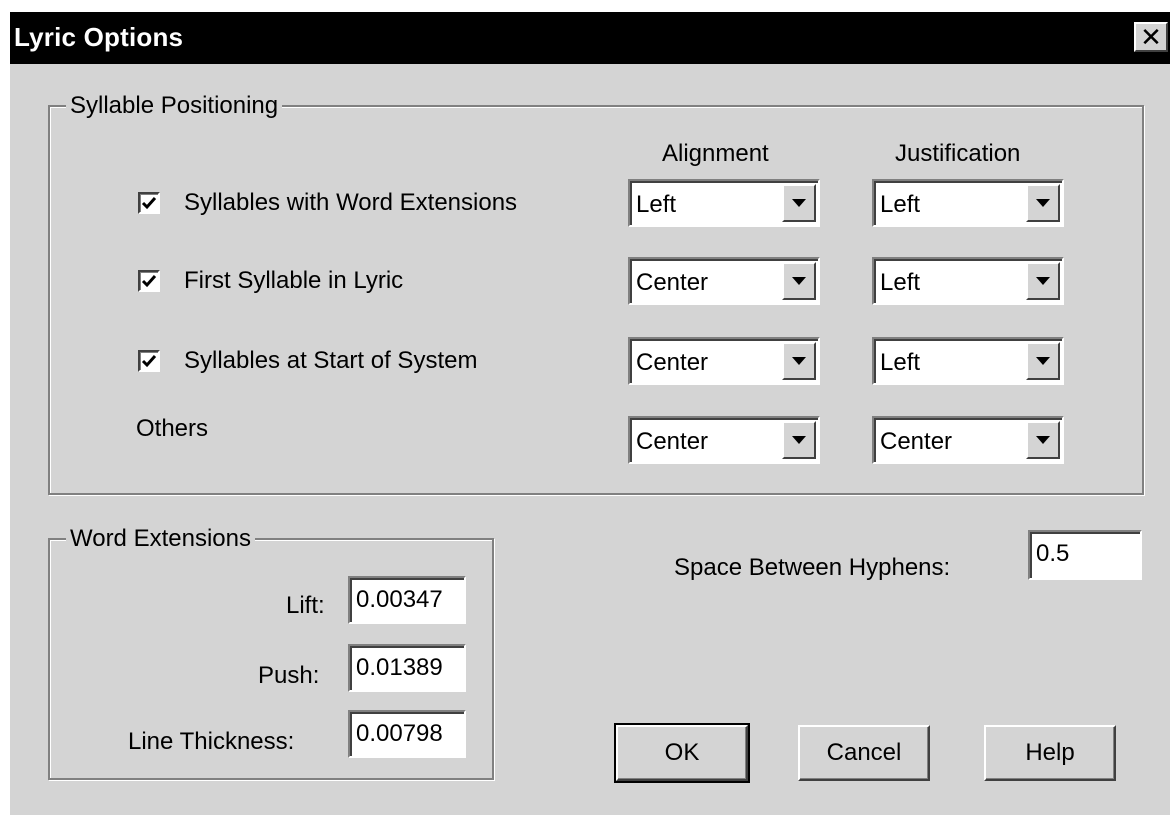 This screenshot has width=1170, height=815. Describe the element at coordinates (864, 753) in the screenshot. I see `cancel-button: Cancel` at that location.